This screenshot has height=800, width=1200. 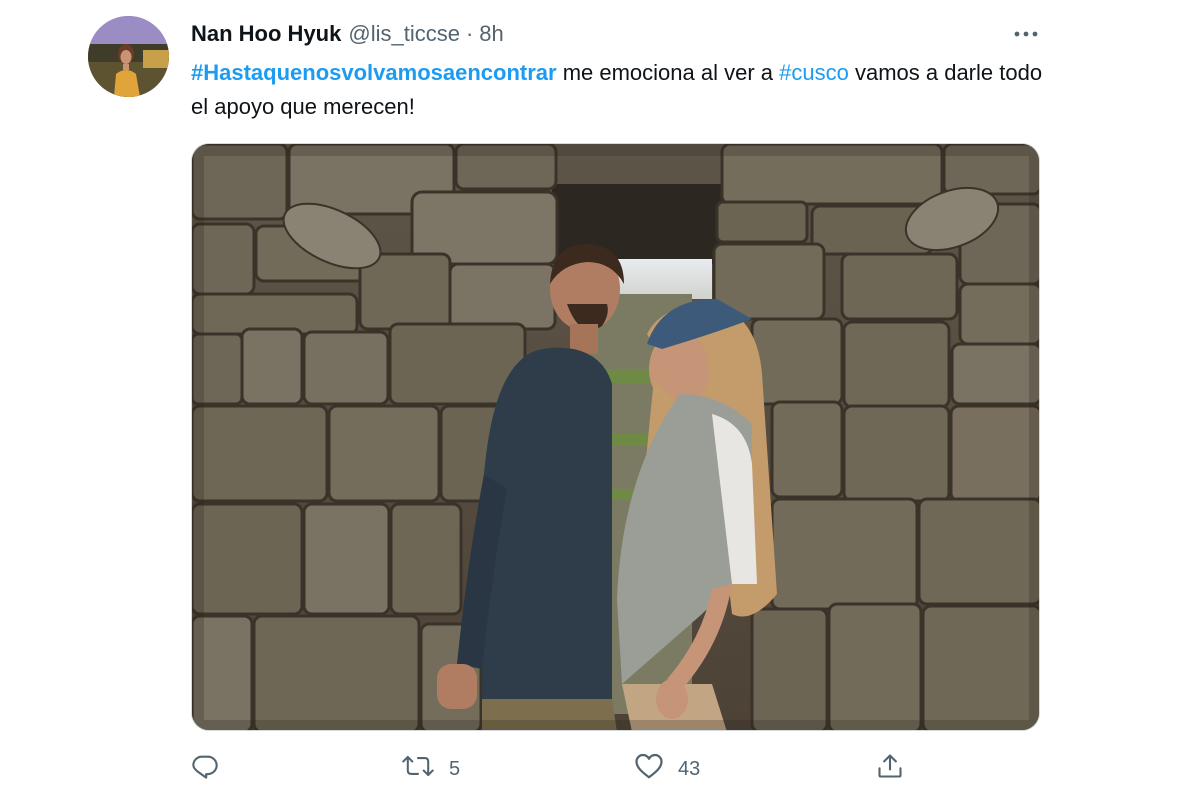 I want to click on like-count: 43, so click(x=689, y=768).